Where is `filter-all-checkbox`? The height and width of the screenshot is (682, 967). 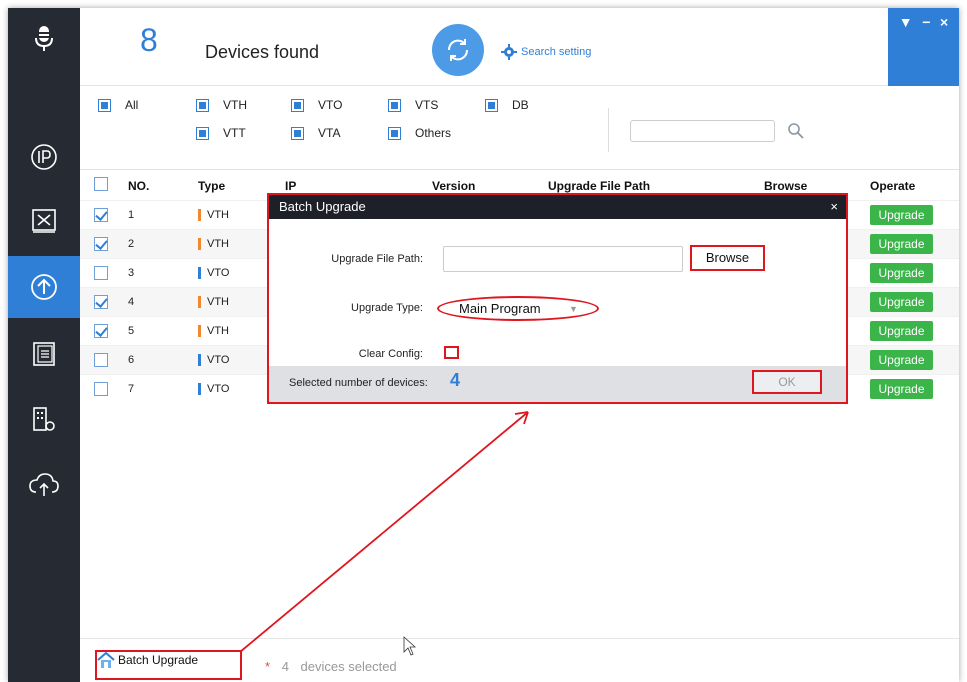 filter-all-checkbox is located at coordinates (104, 105).